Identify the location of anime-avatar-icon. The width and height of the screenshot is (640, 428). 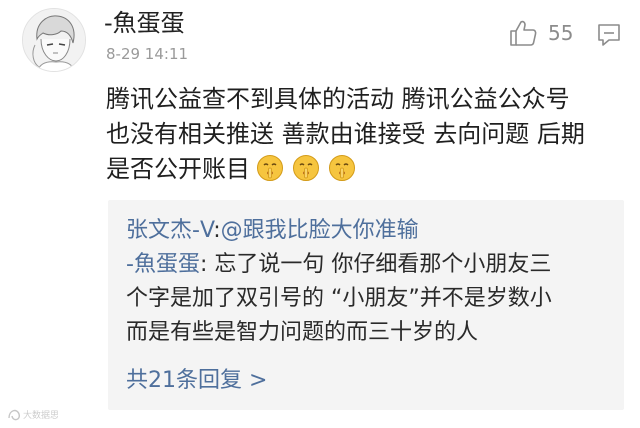
(54, 40).